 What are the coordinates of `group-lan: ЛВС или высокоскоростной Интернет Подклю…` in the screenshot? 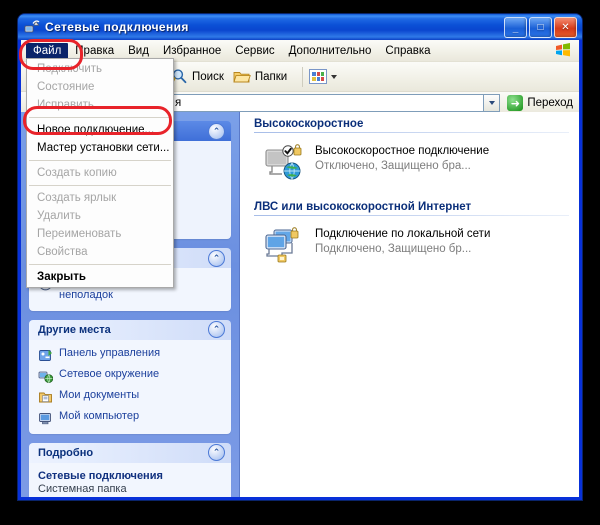 It's located at (409, 225).